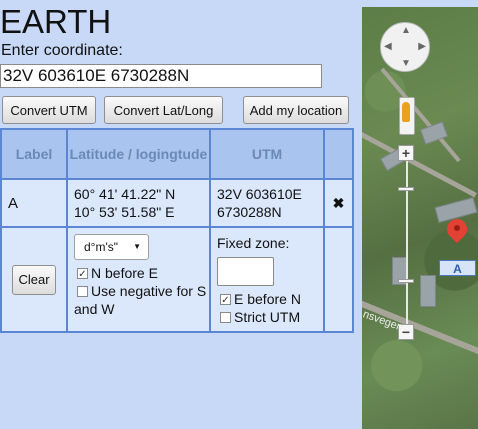 This screenshot has height=429, width=478. Describe the element at coordinates (138, 154) in the screenshot. I see `header-latlong: Latitude / logingtude` at that location.